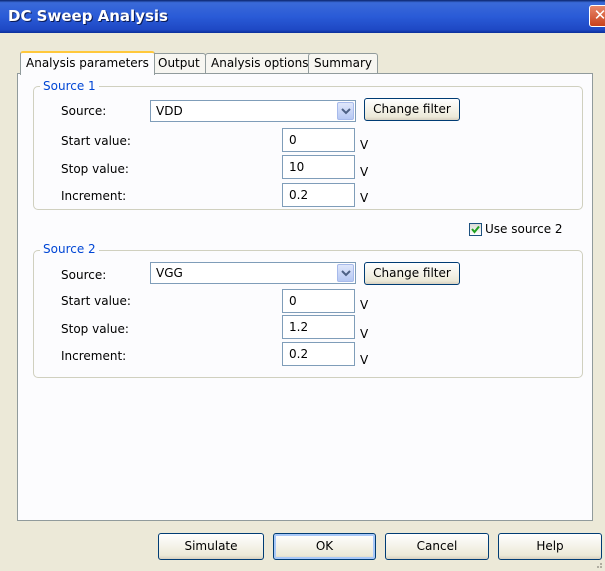 This screenshot has height=571, width=605. I want to click on source2-stop-label: Stop value:, so click(95, 329).